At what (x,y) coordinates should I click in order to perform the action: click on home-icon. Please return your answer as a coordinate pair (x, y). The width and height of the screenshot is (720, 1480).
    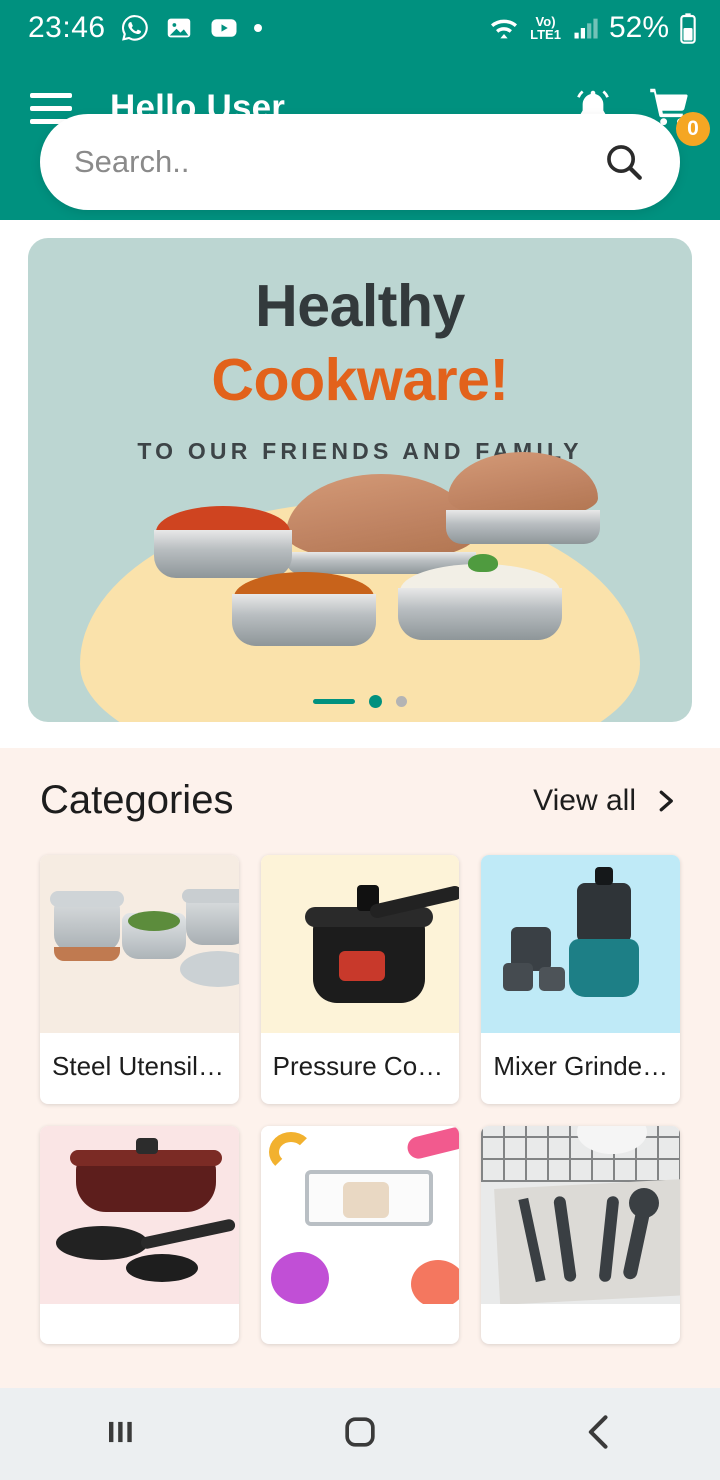
    Looking at the image, I should click on (360, 1434).